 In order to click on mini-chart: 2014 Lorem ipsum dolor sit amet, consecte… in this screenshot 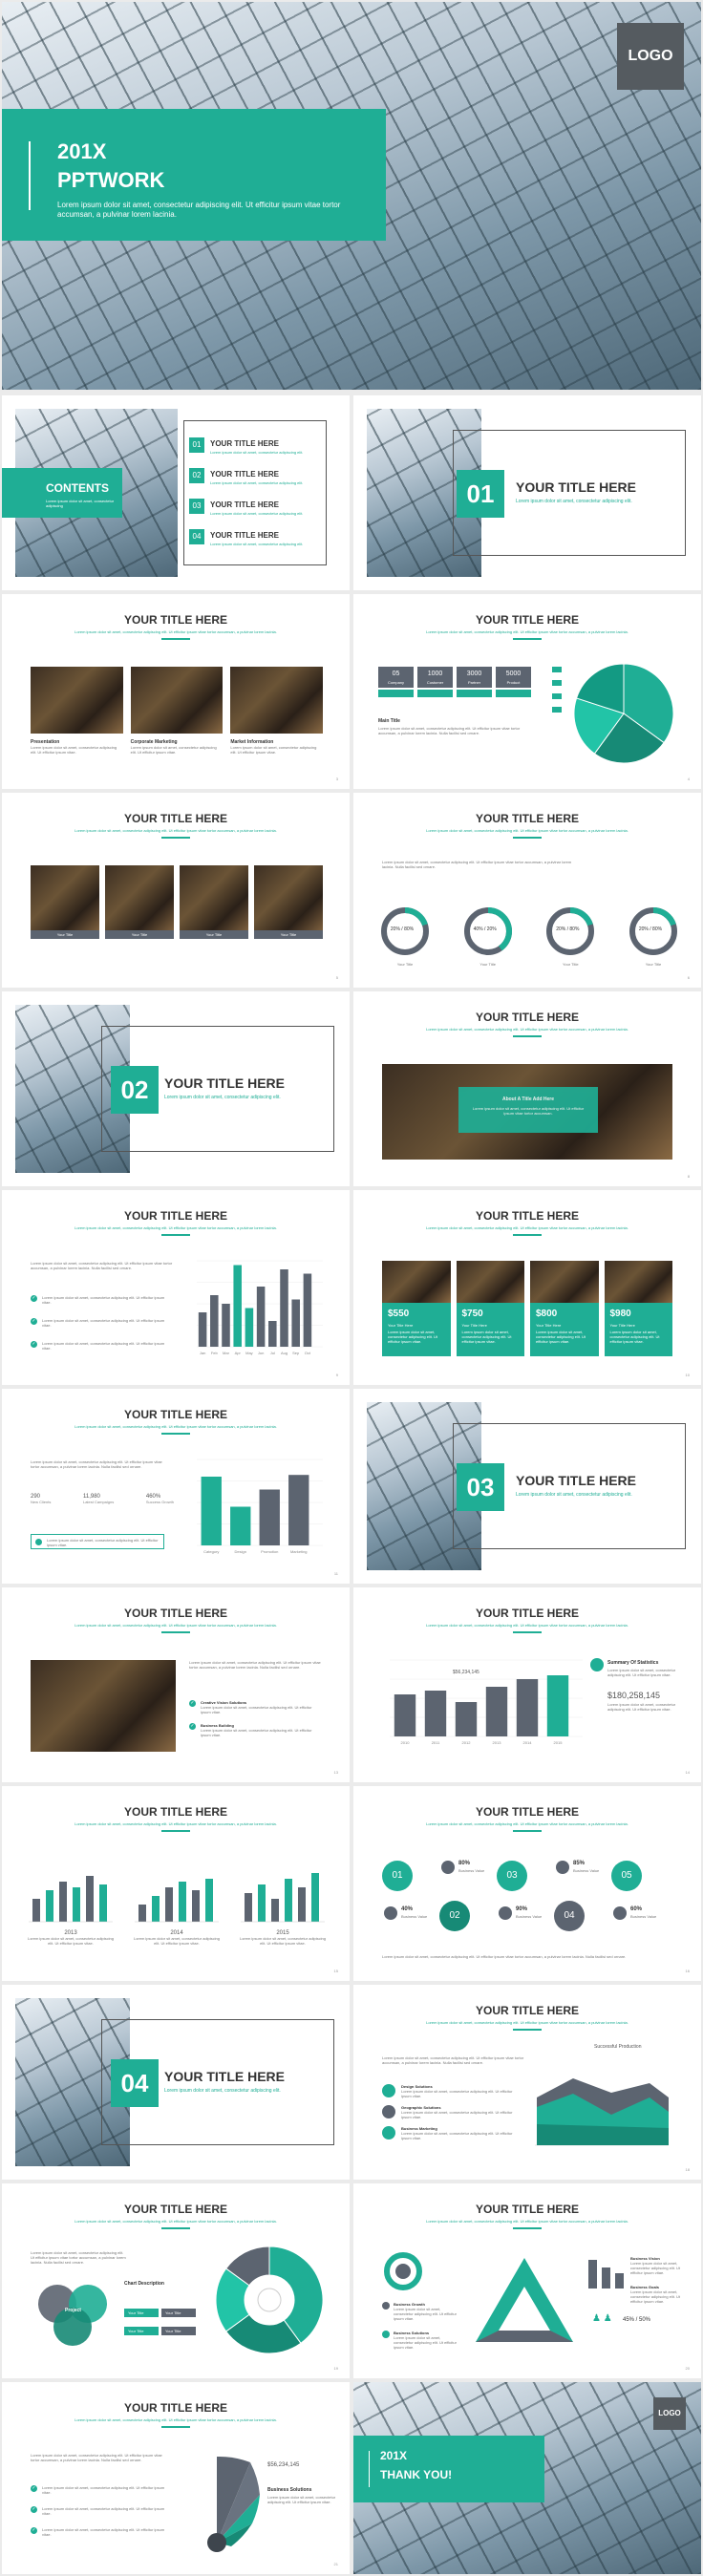, I will do `click(177, 1911)`.